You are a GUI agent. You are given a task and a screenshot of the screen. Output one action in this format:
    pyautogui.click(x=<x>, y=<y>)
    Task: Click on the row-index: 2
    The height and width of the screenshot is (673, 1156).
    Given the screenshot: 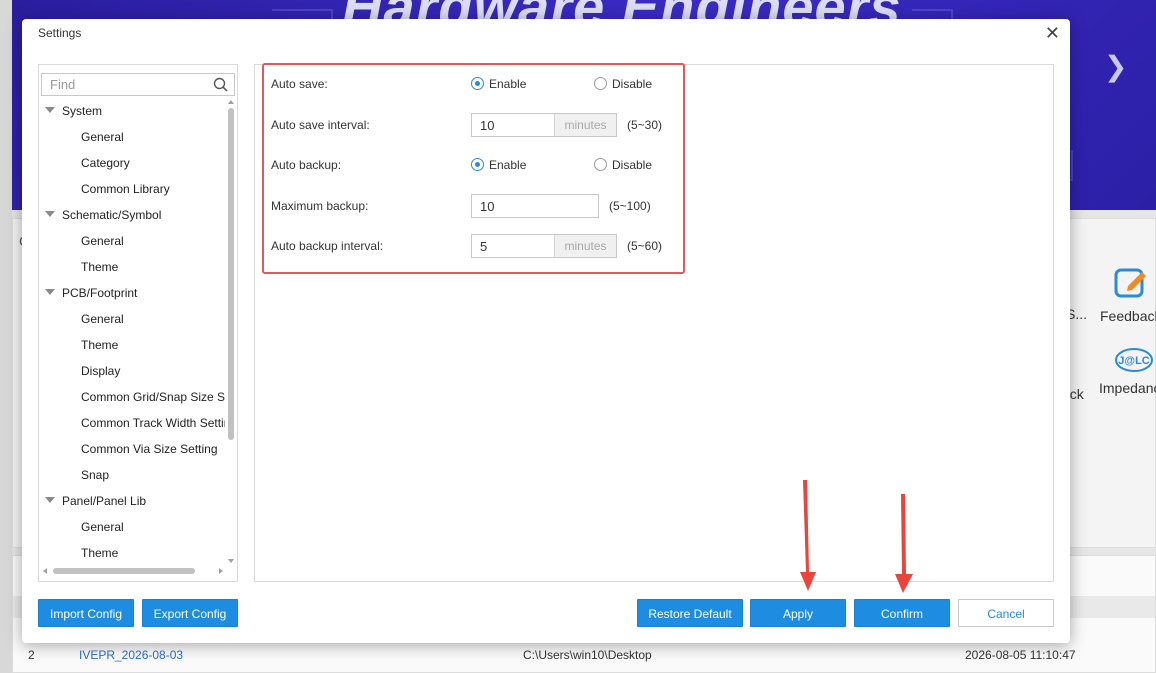 What is the action you would take?
    pyautogui.click(x=31, y=655)
    